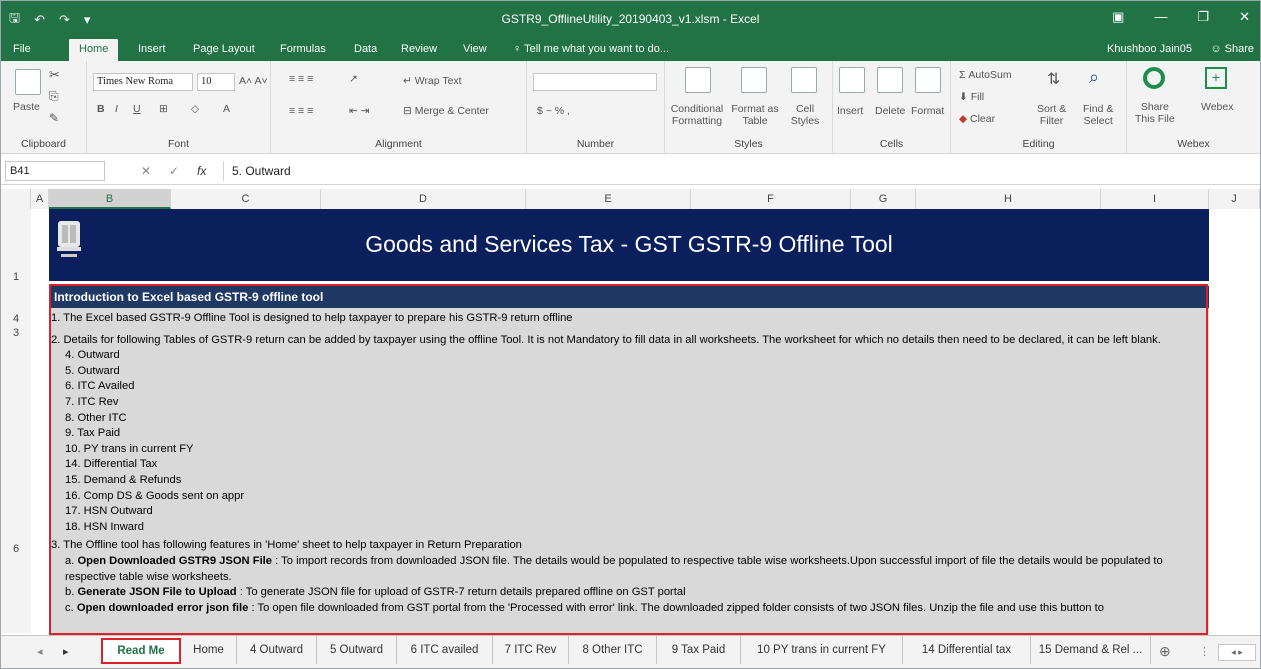 This screenshot has width=1261, height=669. What do you see at coordinates (1232, 49) in the screenshot?
I see `share-button: ☺ Share` at bounding box center [1232, 49].